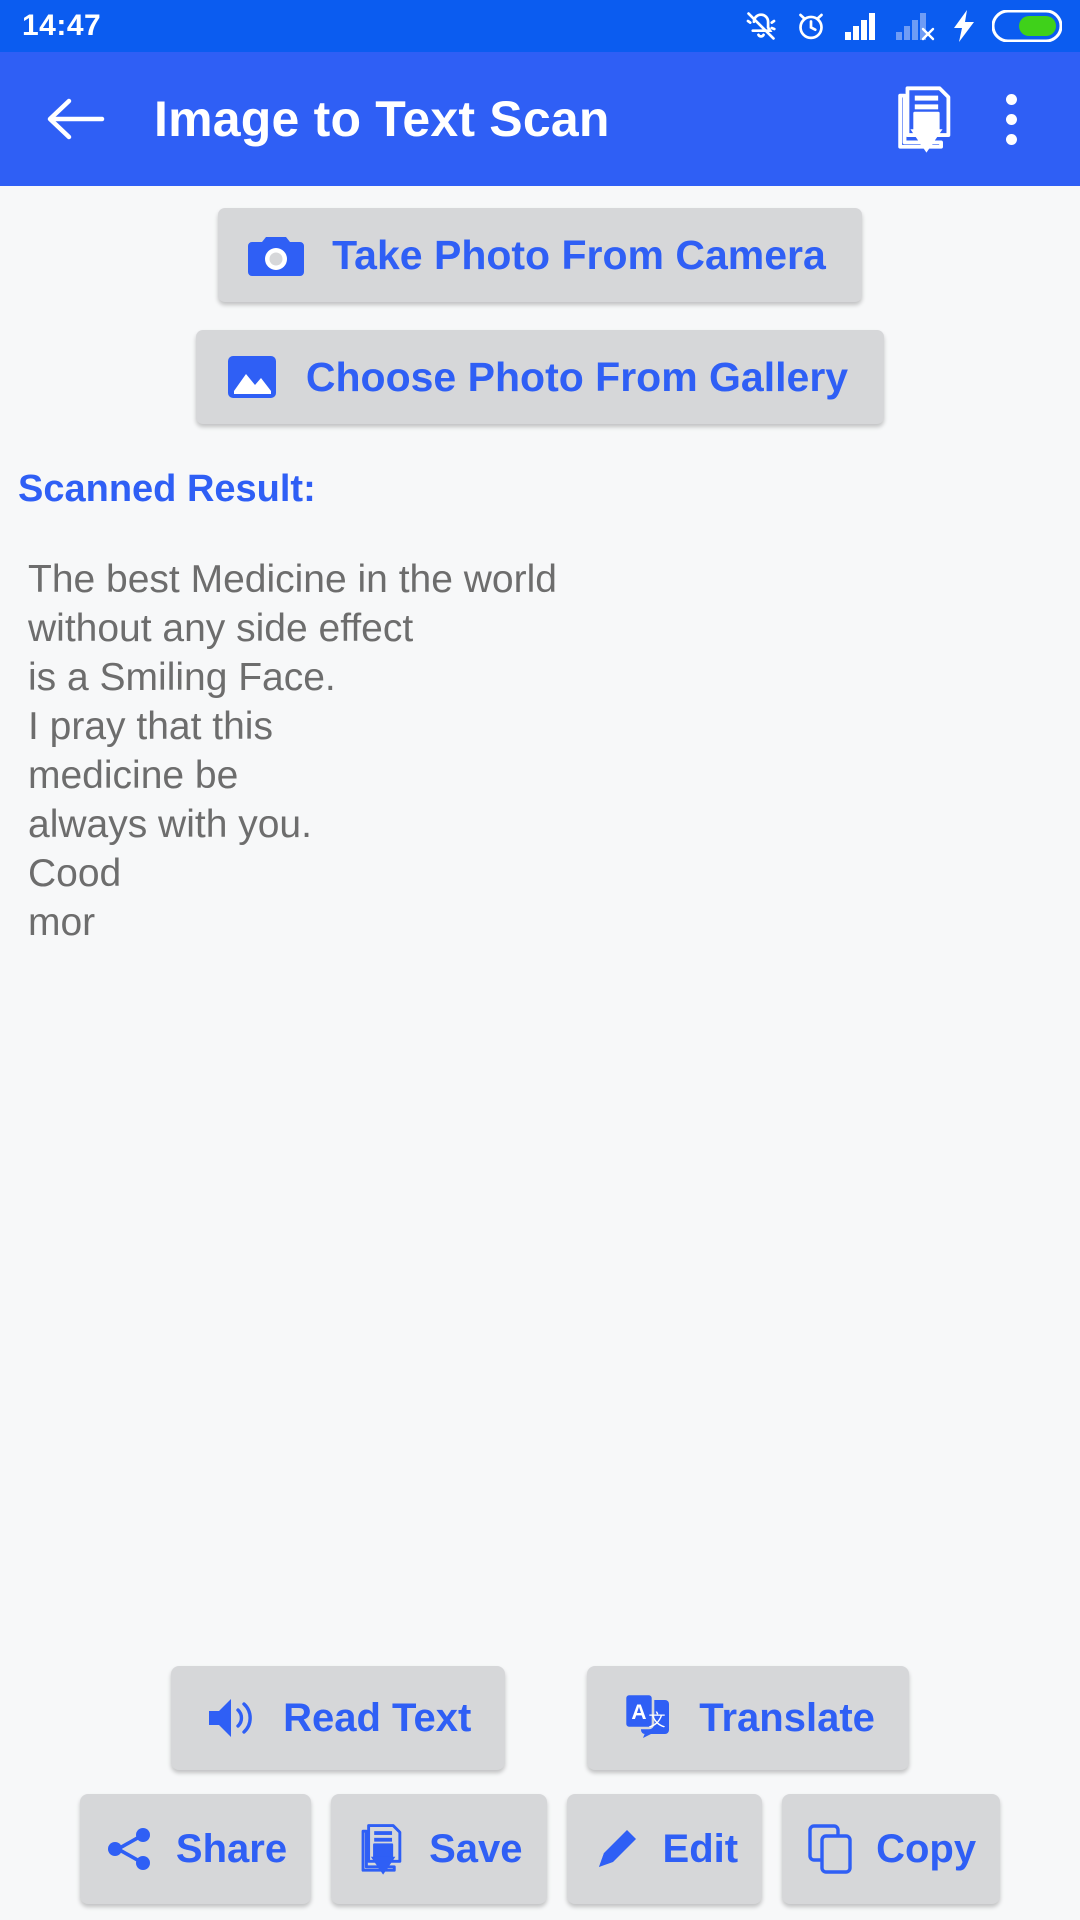 The image size is (1080, 1920). Describe the element at coordinates (926, 1848) in the screenshot. I see `copy-label: Copy` at that location.